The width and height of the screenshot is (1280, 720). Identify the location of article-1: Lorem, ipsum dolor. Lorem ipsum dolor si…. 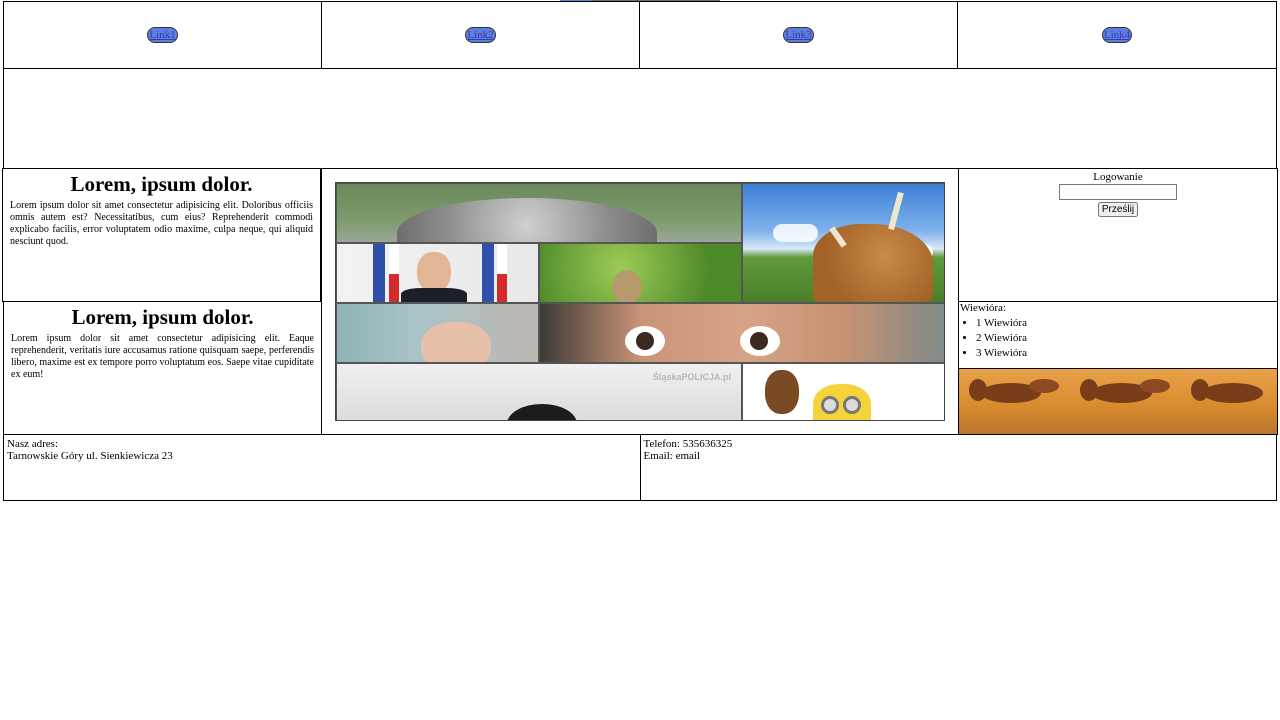
(161, 235).